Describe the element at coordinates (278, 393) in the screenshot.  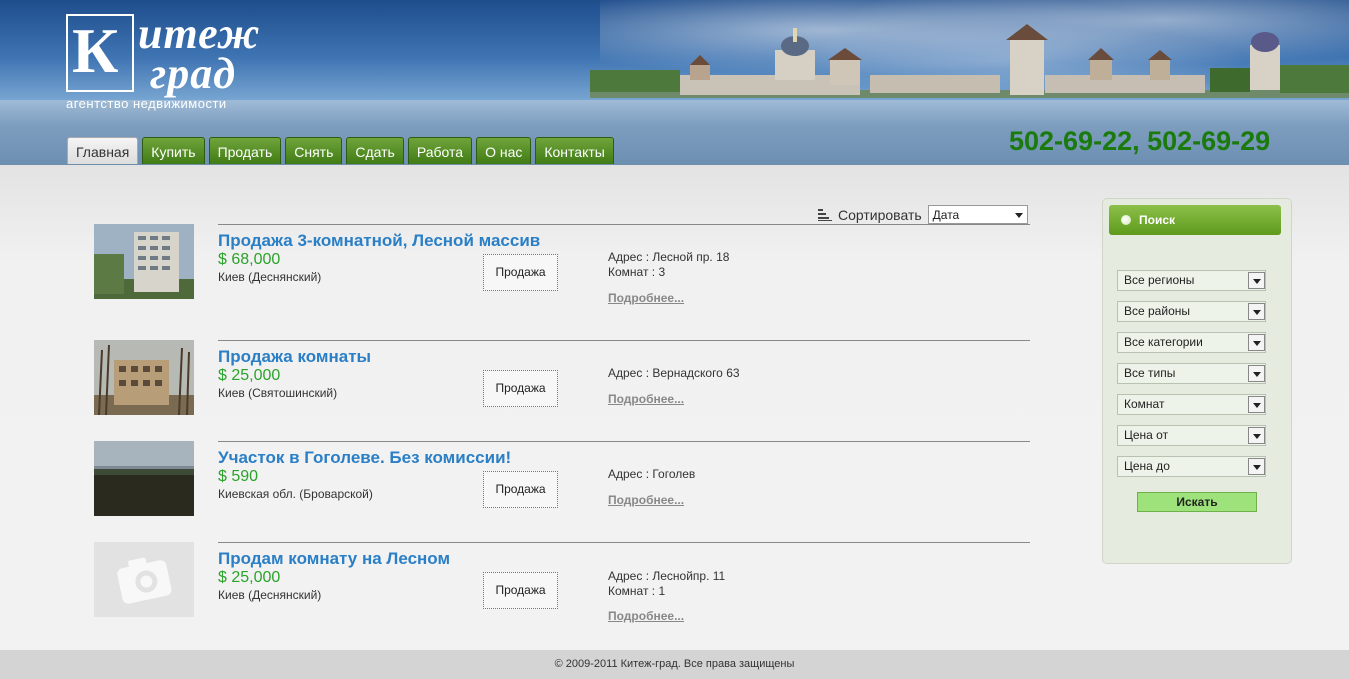
I see `listing-location: Киев (Святошинский)` at that location.